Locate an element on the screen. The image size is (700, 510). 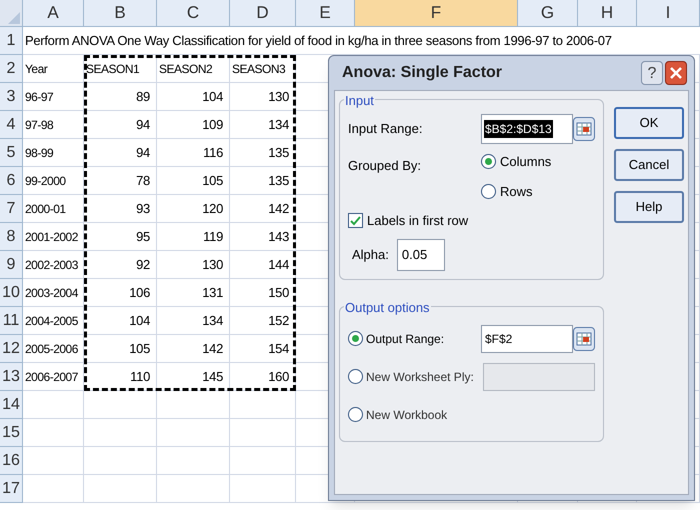
table-cell: 98-99 is located at coordinates (53, 153).